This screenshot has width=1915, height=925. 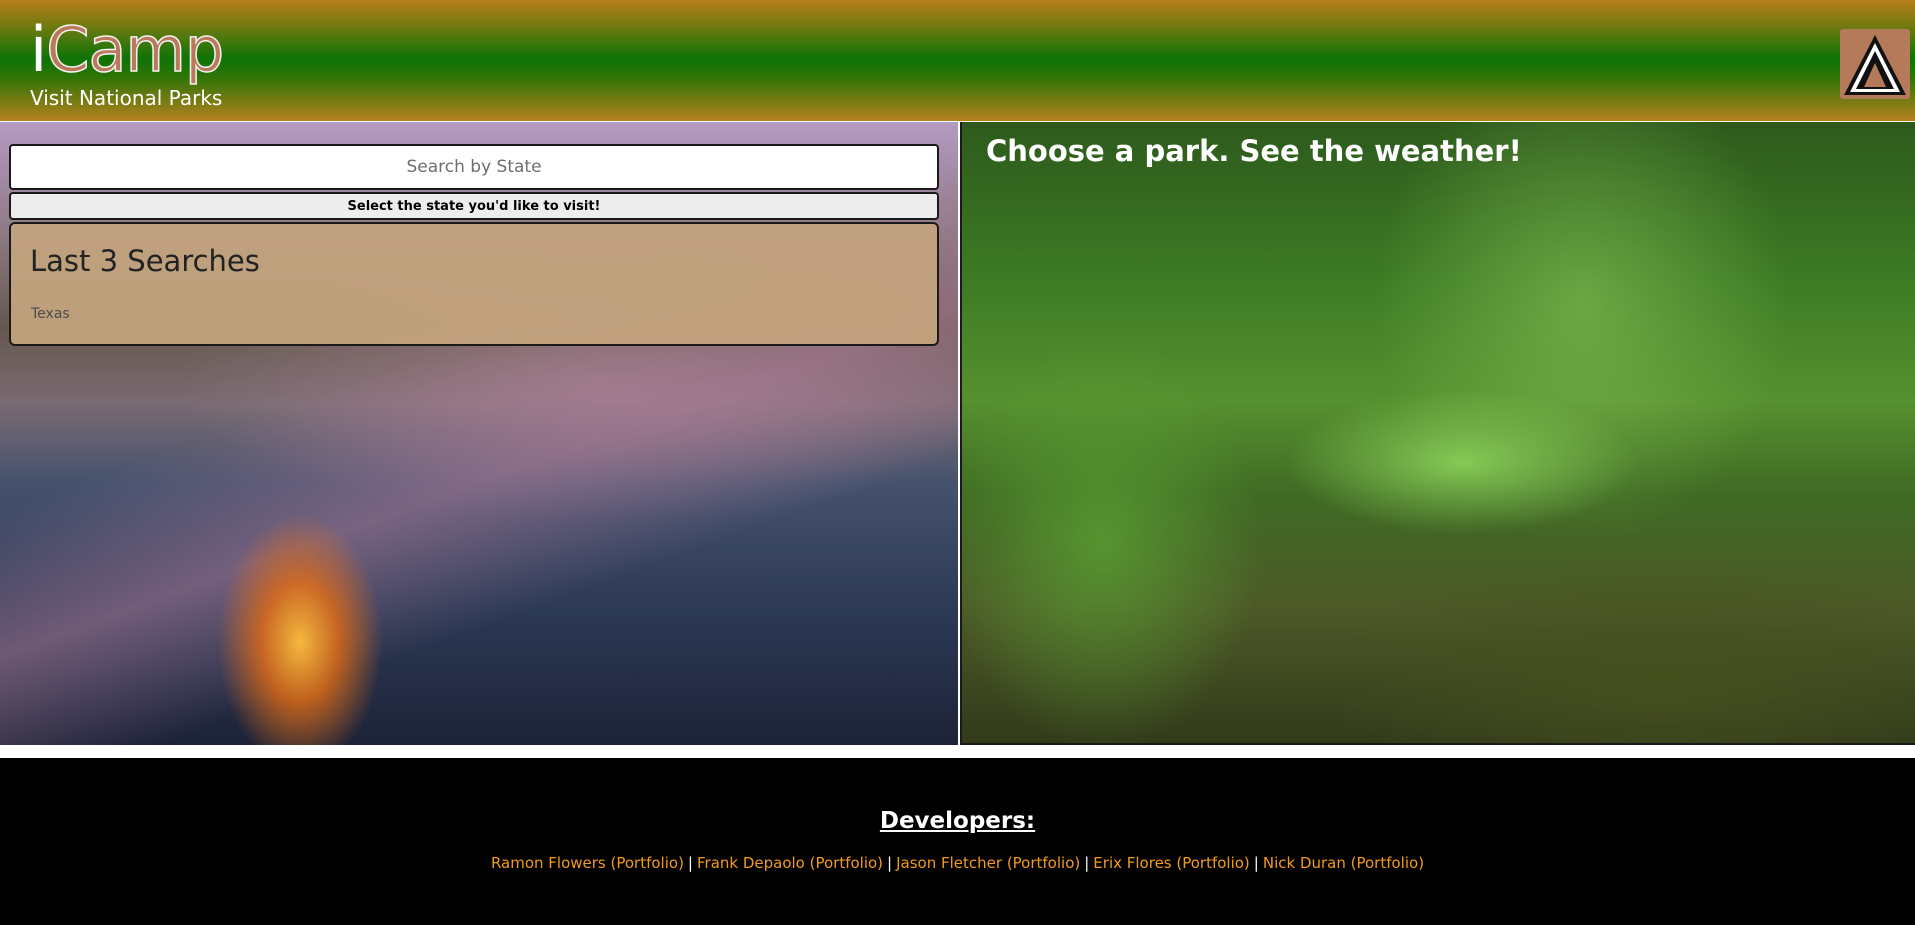 What do you see at coordinates (135, 50) in the screenshot?
I see `logo-word-camp: Camp` at bounding box center [135, 50].